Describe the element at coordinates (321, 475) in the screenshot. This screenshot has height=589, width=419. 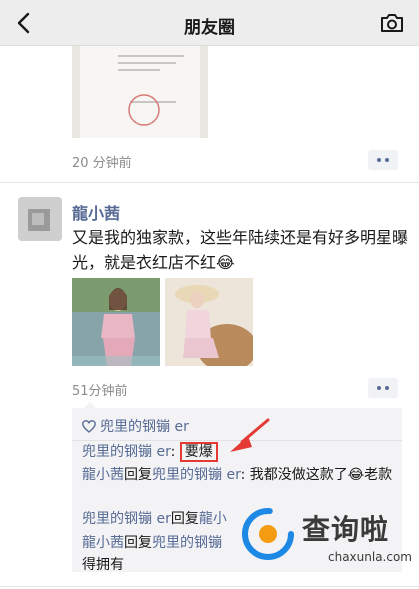
I see `comment-text: 我都没做这款了😂老款` at that location.